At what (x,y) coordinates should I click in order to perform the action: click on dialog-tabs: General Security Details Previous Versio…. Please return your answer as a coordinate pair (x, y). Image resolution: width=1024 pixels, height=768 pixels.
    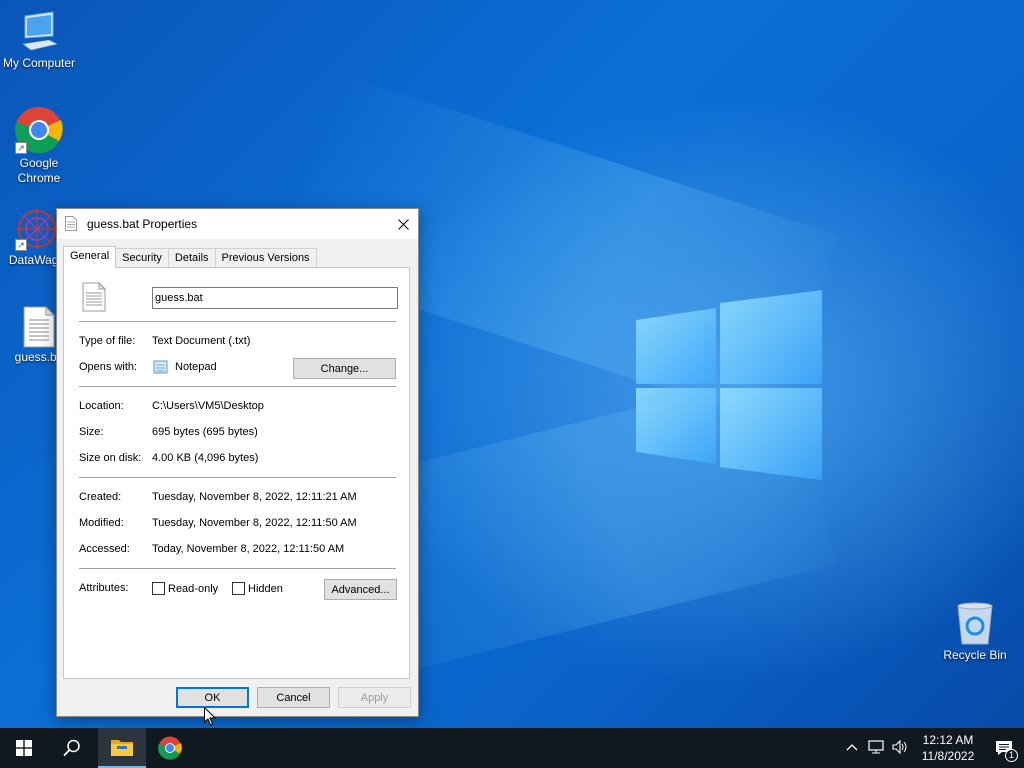
    Looking at the image, I should click on (190, 257).